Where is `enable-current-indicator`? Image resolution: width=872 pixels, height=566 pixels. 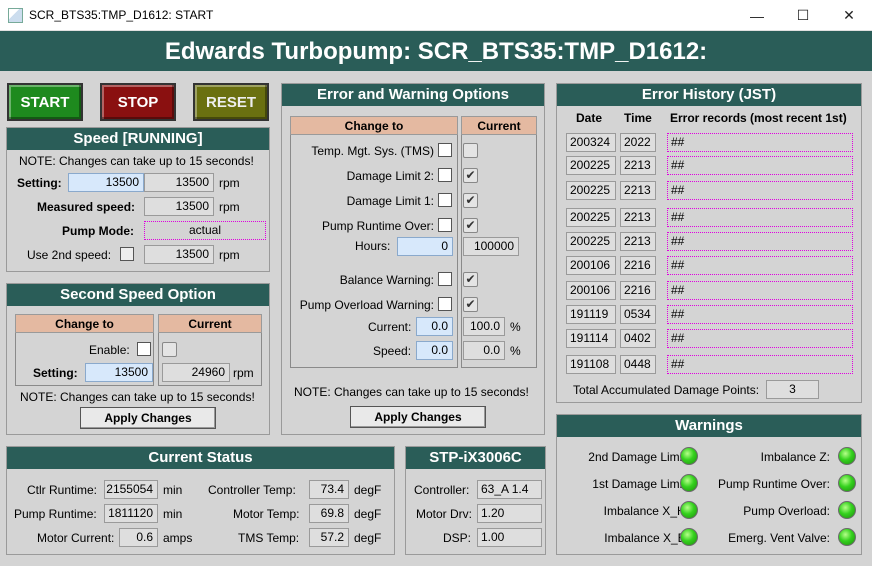 enable-current-indicator is located at coordinates (169, 349).